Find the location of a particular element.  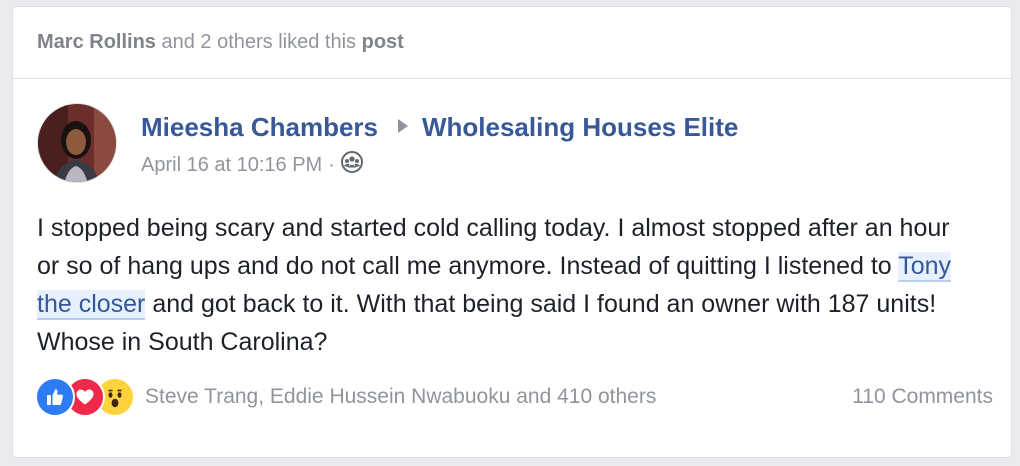

author-line: Mieesha Chambers Wholesaling Houses Elite is located at coordinates (439, 127).